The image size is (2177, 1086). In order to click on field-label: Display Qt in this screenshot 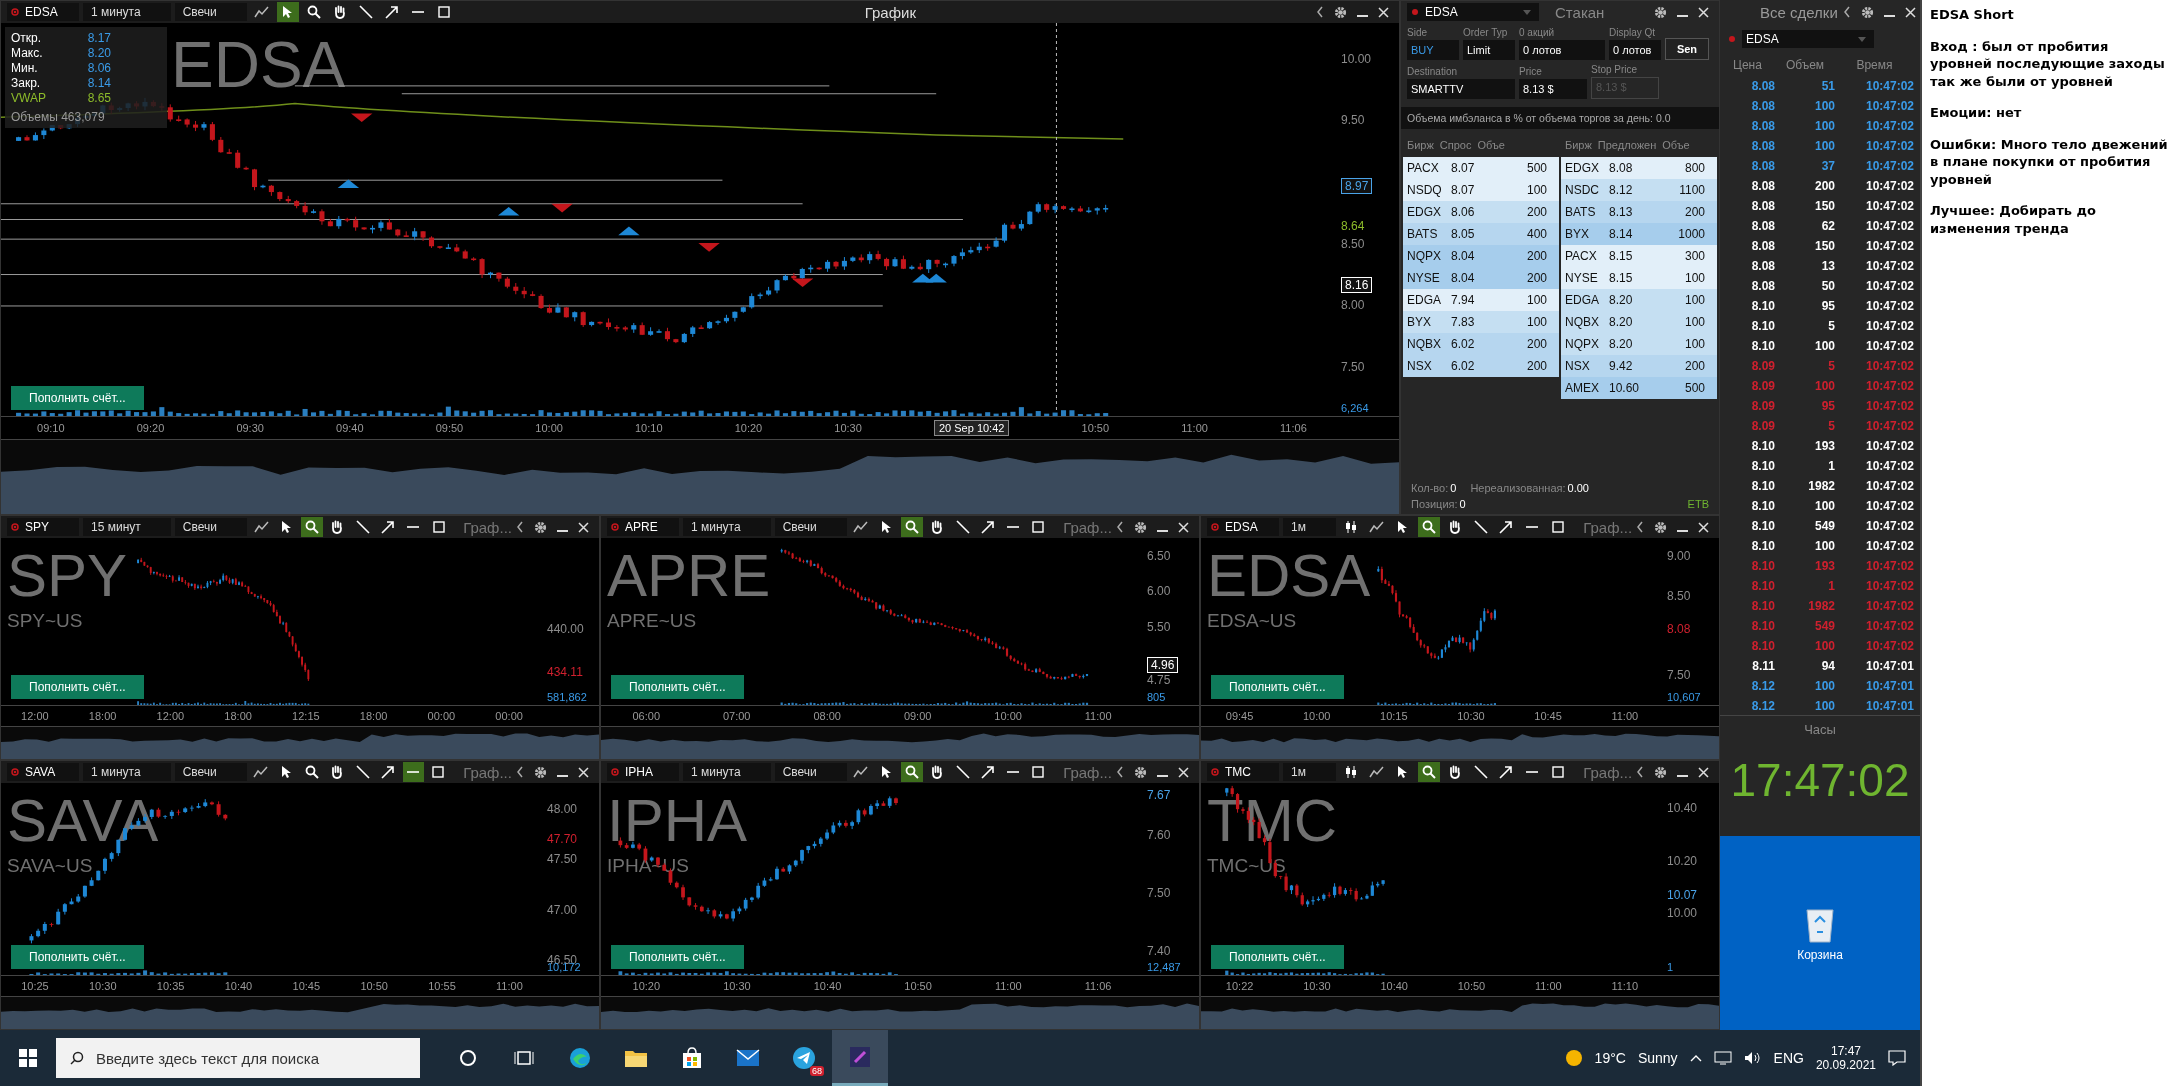, I will do `click(1633, 32)`.